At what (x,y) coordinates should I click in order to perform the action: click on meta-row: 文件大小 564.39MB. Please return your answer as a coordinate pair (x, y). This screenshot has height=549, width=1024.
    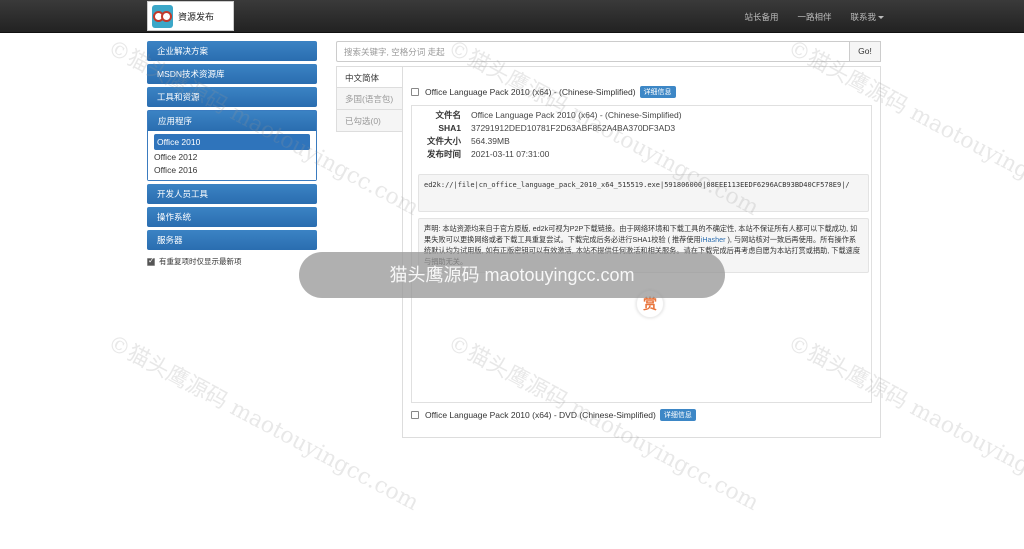
    Looking at the image, I should click on (550, 141).